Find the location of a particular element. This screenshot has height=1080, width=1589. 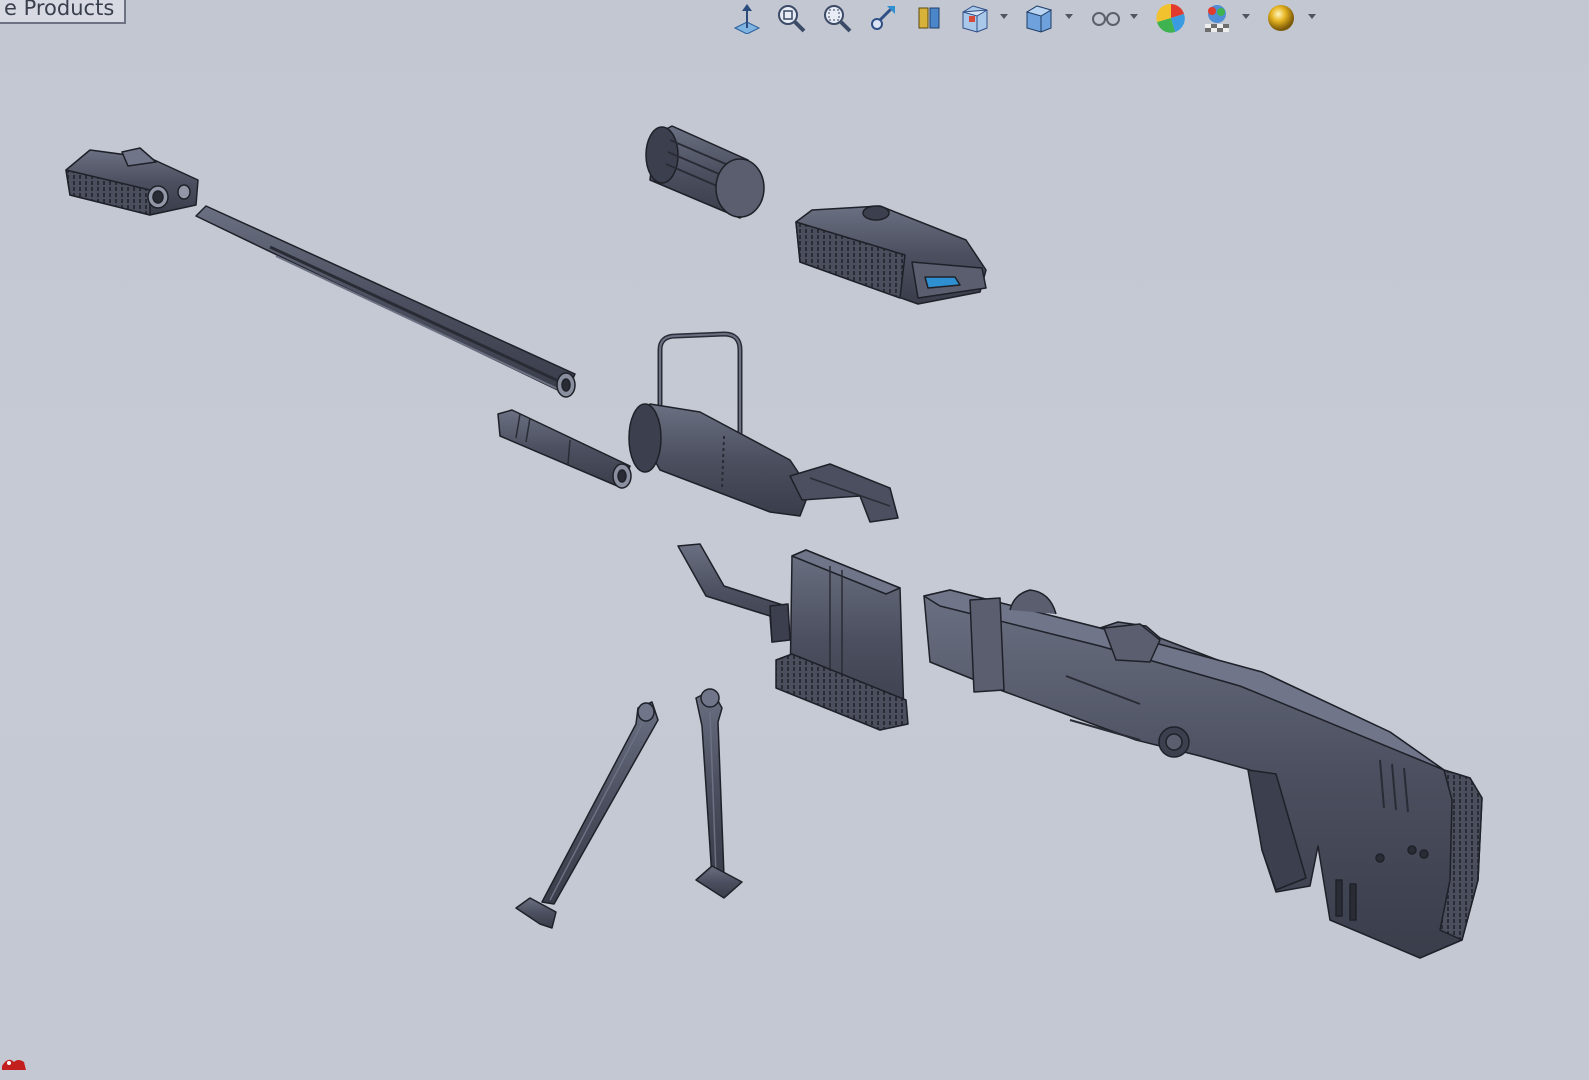

barrel is located at coordinates (385, 301).